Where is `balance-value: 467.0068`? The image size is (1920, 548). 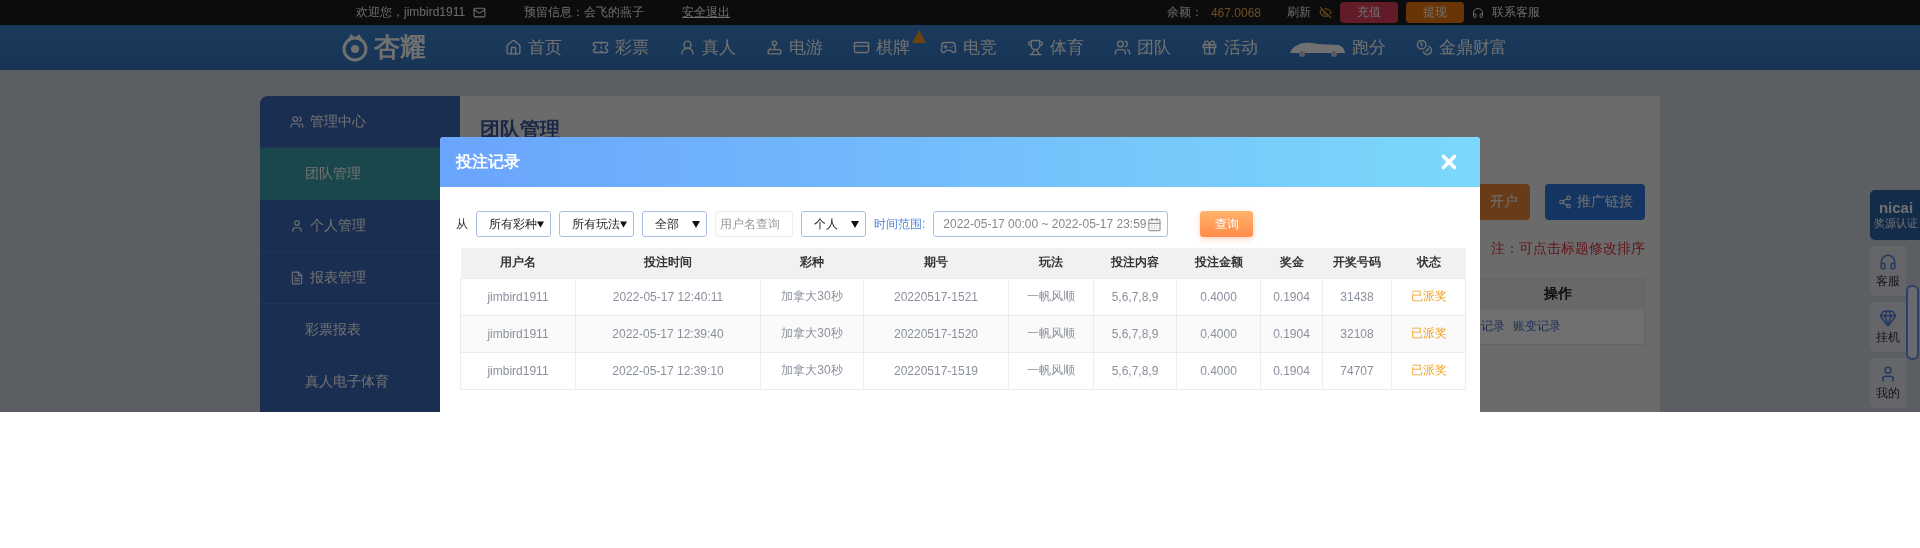
balance-value: 467.0068 is located at coordinates (1235, 12).